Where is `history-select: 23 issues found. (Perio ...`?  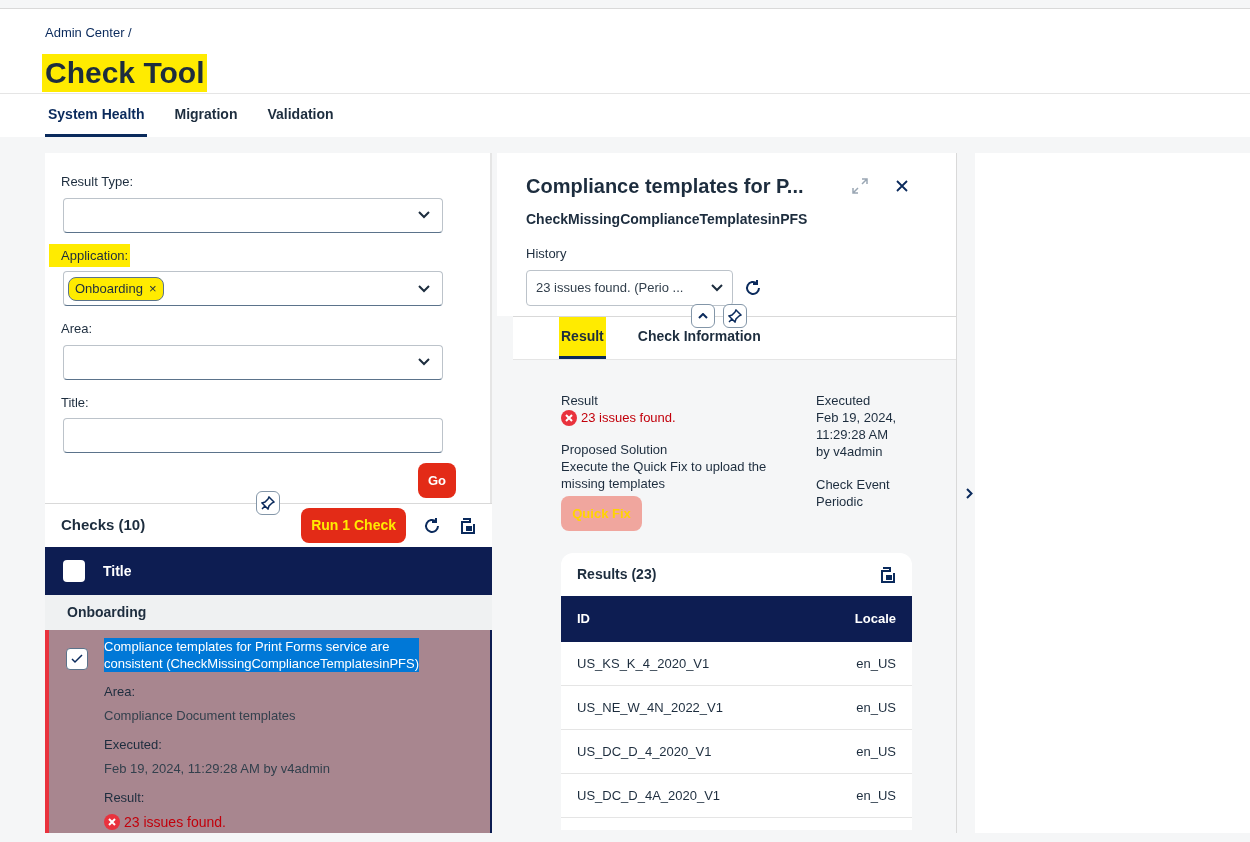 history-select: 23 issues found. (Perio ... is located at coordinates (629, 287).